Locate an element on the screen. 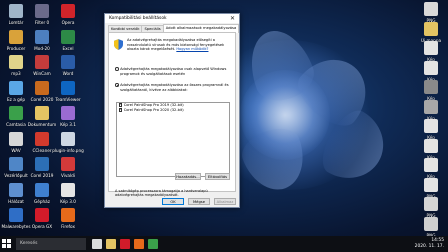 This screenshot has height=252, width=448. desktop-icon-label: TeamViewer is located at coordinates (68, 99).